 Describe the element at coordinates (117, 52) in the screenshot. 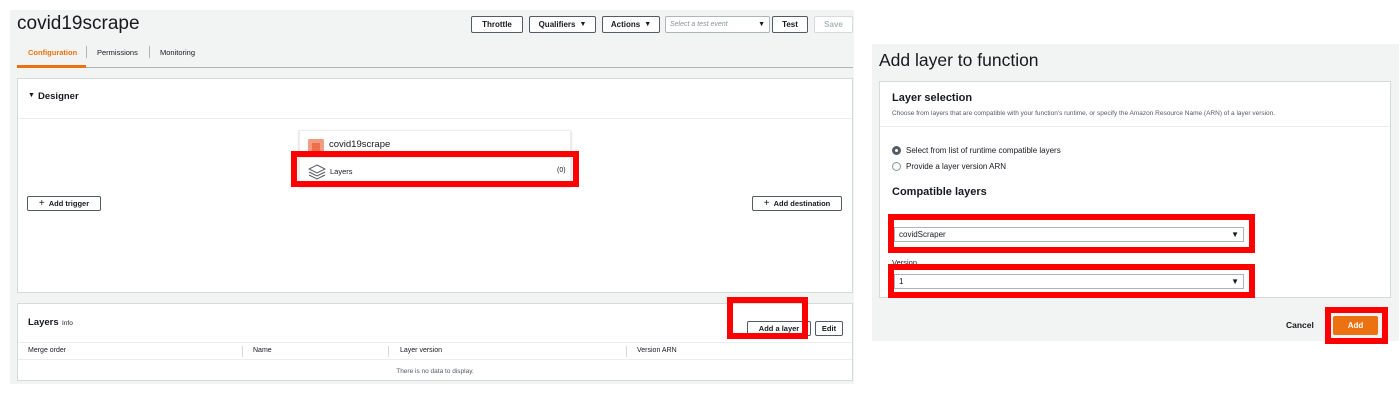

I see `tab-permissions: Permissions` at that location.